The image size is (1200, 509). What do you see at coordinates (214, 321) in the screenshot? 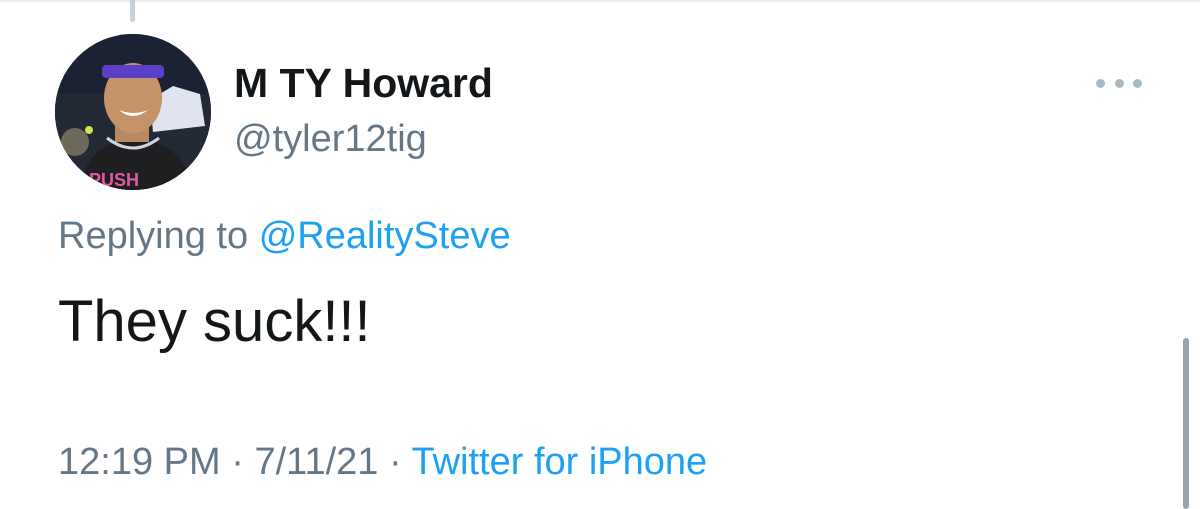
I see `tweet-text: They suck!!!` at bounding box center [214, 321].